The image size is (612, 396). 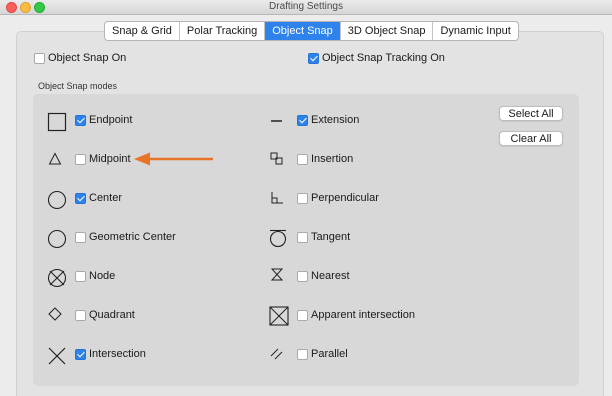 What do you see at coordinates (57, 122) in the screenshot?
I see `endpoint-icon` at bounding box center [57, 122].